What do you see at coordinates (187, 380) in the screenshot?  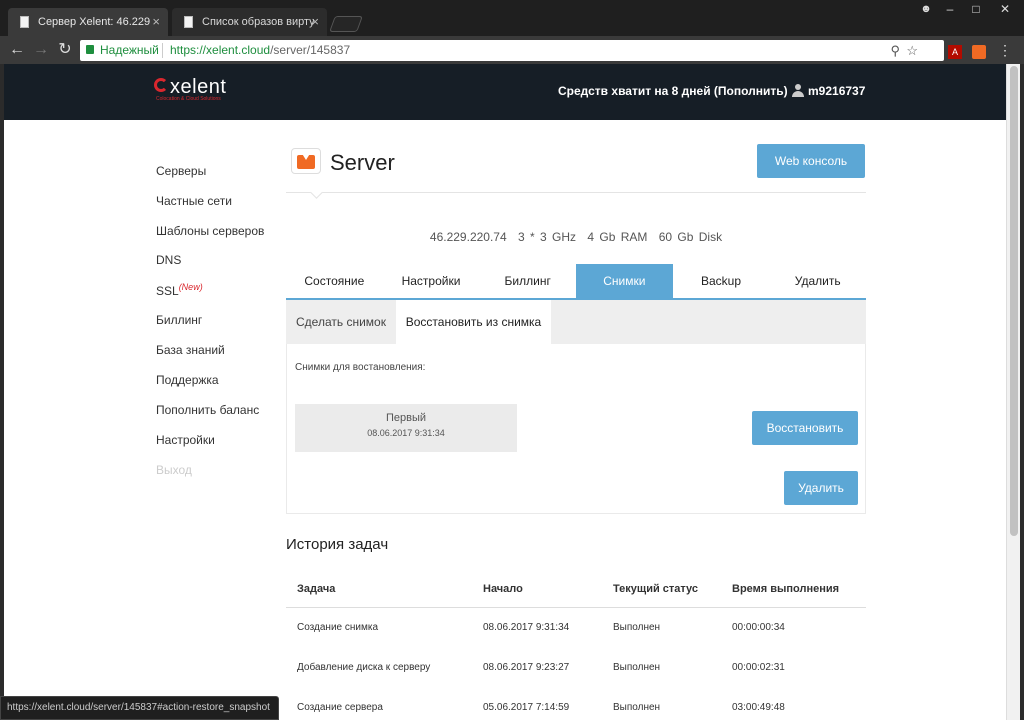 I see `sidebar-item-support: Поддержка` at bounding box center [187, 380].